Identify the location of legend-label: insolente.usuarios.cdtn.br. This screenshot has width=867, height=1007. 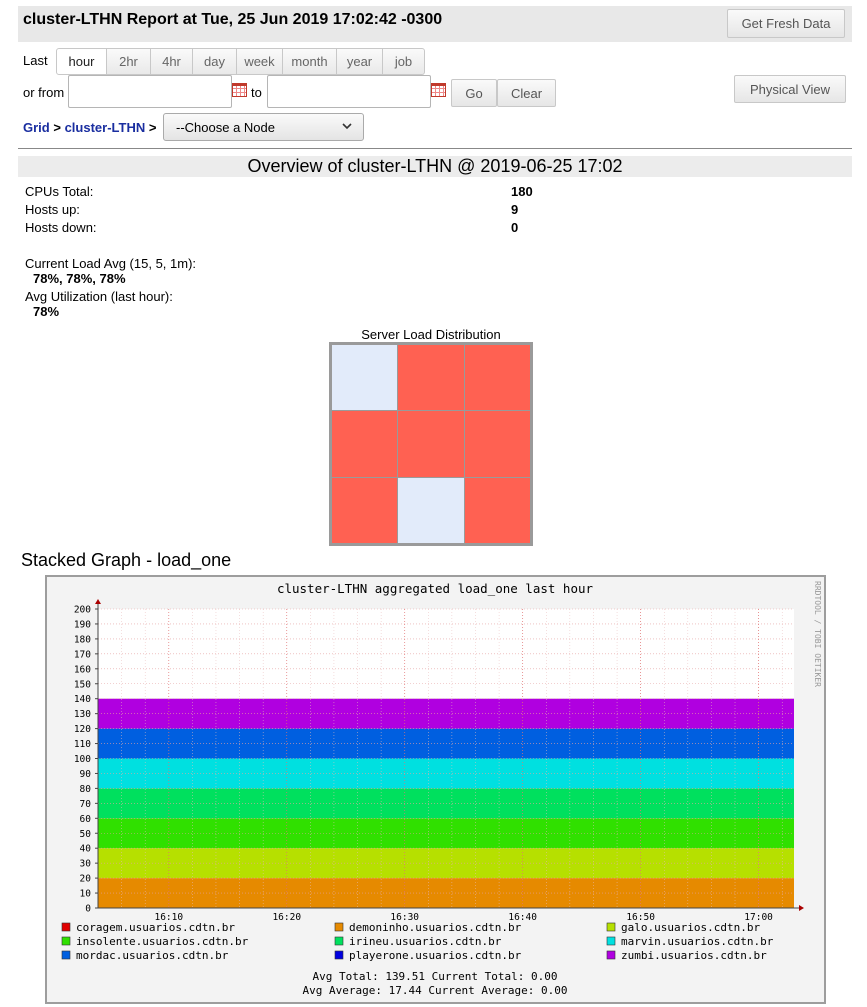
(162, 941).